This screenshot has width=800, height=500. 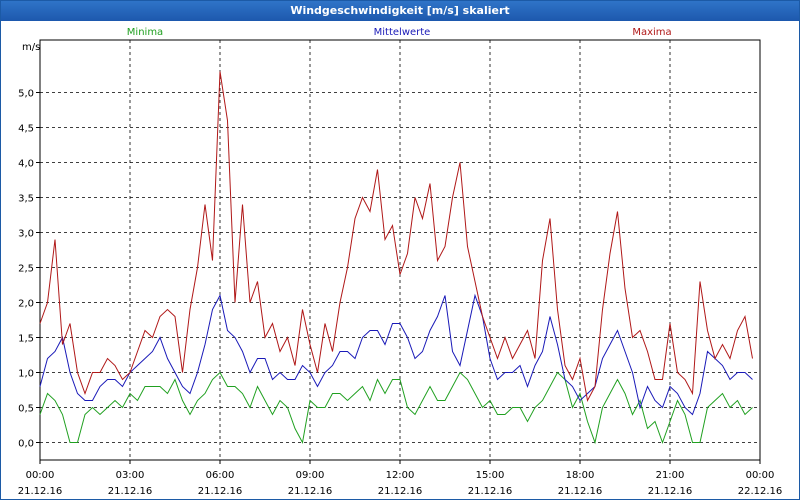 What do you see at coordinates (26, 444) in the screenshot?
I see `y-tick-label: 0,0` at bounding box center [26, 444].